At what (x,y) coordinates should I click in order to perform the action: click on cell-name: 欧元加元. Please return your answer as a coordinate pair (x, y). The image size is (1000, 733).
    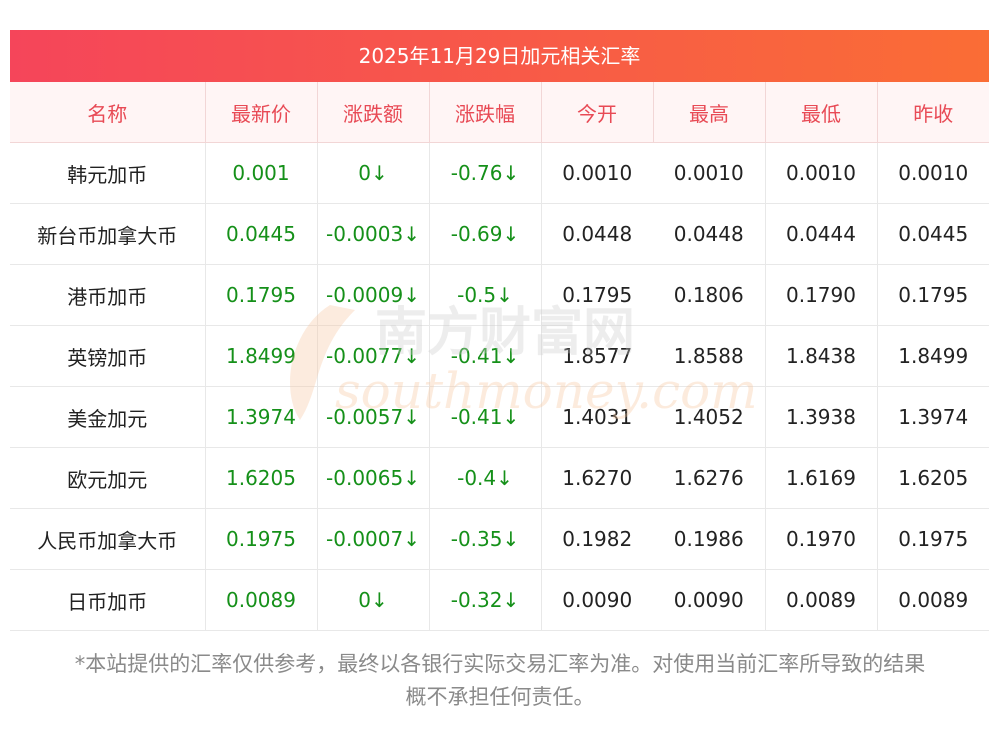
    Looking at the image, I should click on (108, 478).